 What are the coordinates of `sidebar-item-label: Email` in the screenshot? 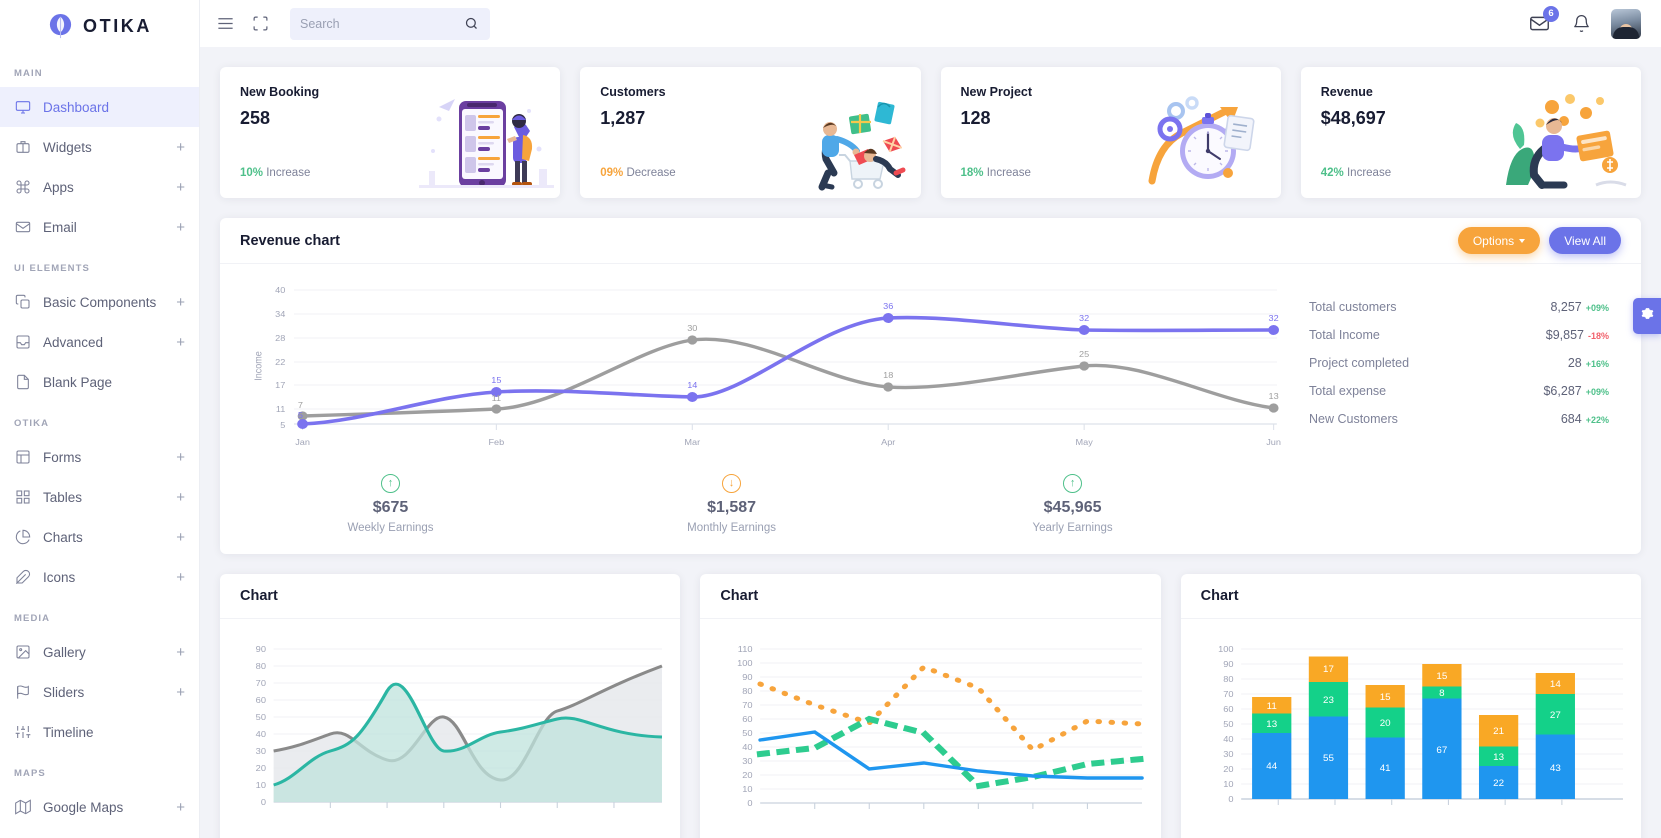 It's located at (60, 227).